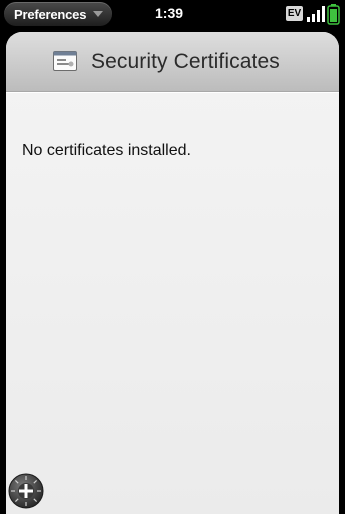 This screenshot has height=514, width=345. I want to click on status-bar: Preferences 1:39 EV, so click(172, 15).